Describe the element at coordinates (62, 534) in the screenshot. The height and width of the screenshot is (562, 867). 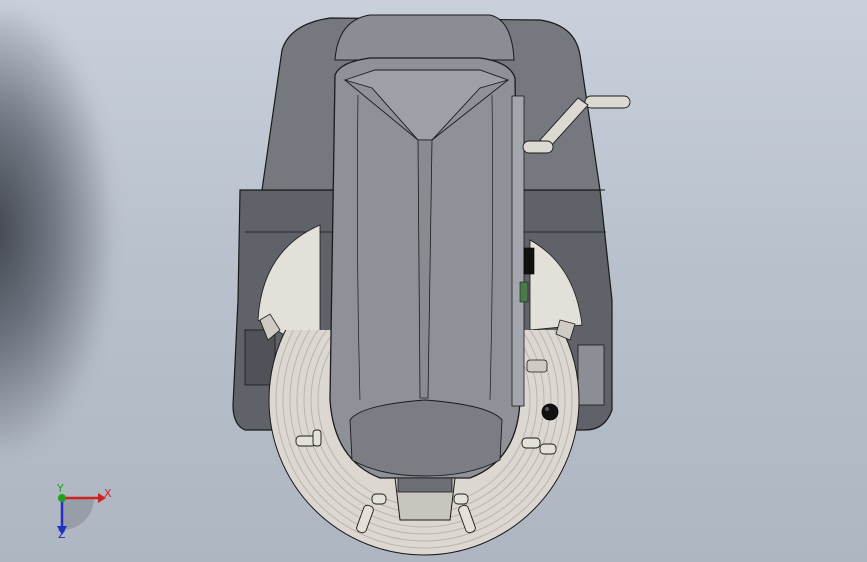
I see `axis-z-label: Z` at that location.